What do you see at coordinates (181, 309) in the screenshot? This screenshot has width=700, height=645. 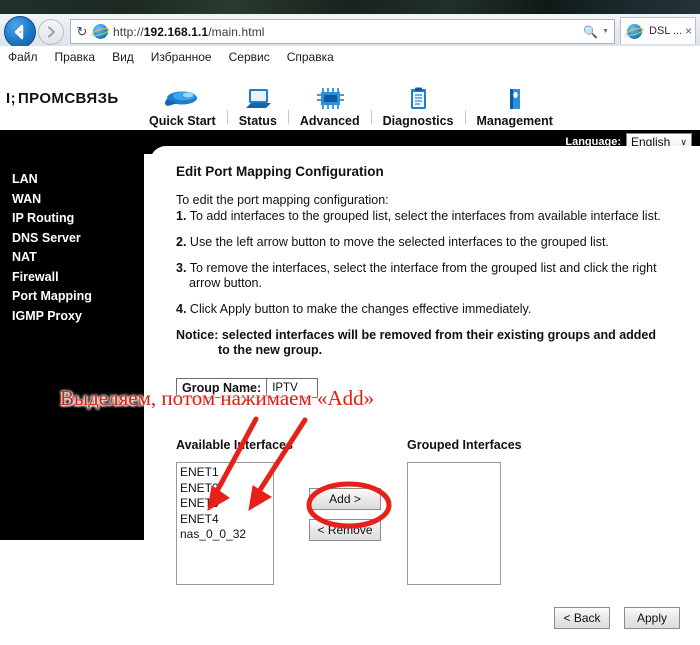 I see `step-number: 4.` at bounding box center [181, 309].